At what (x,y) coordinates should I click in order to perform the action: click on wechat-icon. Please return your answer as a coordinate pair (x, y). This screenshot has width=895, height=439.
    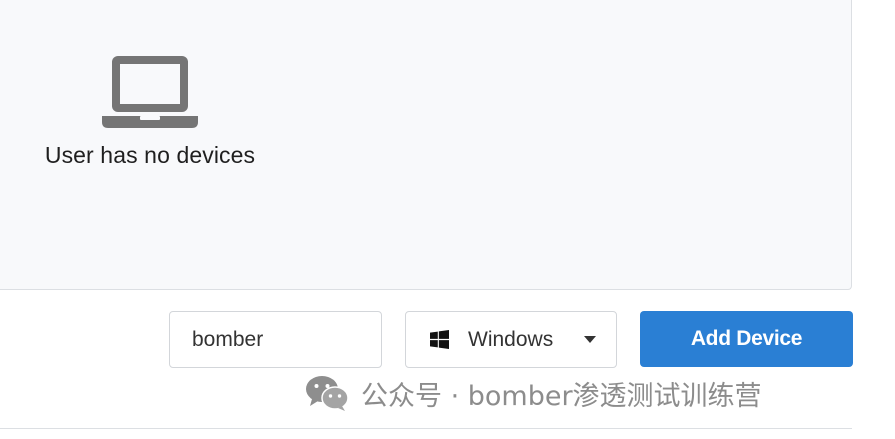
    Looking at the image, I should click on (327, 393).